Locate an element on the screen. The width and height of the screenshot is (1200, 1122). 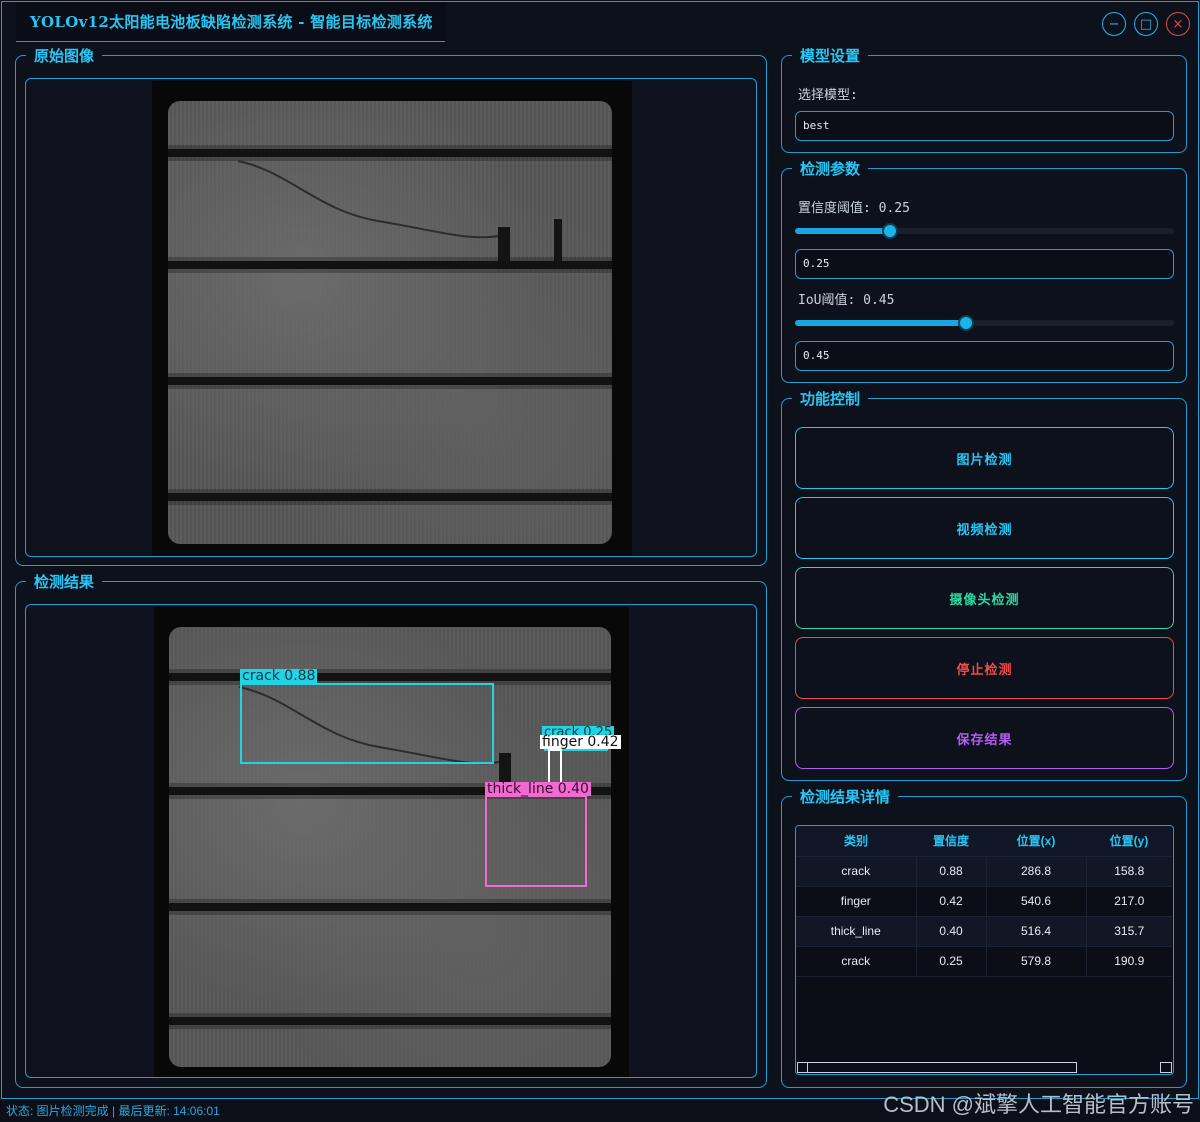
scrollbar-corner is located at coordinates (1166, 1067).